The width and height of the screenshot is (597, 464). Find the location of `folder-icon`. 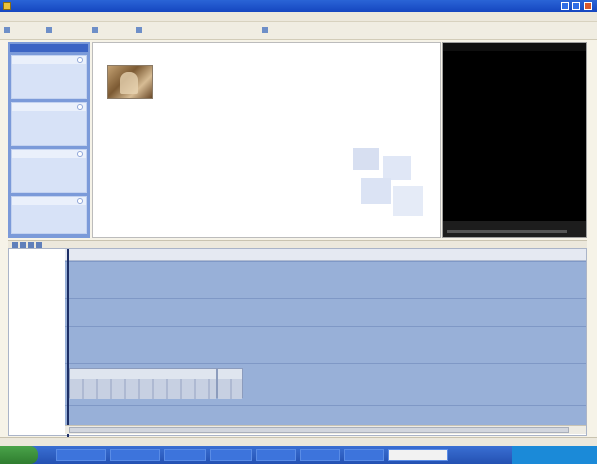

folder-icon is located at coordinates (265, 30).